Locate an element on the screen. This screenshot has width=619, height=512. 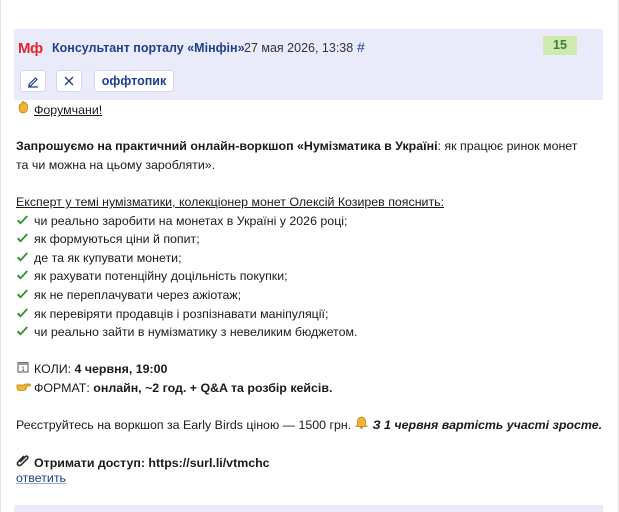
register-emphasis: З 1 червня вартість участі зросте. is located at coordinates (487, 425).